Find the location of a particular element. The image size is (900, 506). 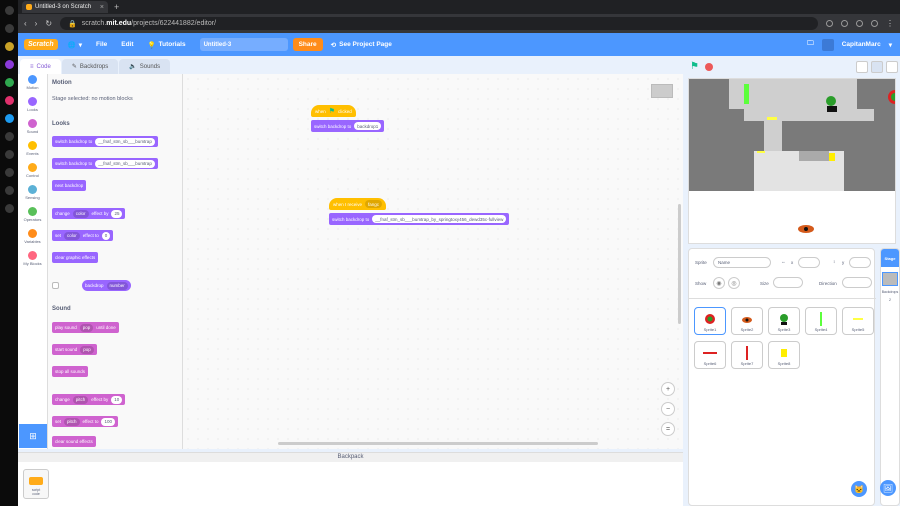

clear-graphic-effects-block: clear graphic effects is located at coordinates (75, 257).